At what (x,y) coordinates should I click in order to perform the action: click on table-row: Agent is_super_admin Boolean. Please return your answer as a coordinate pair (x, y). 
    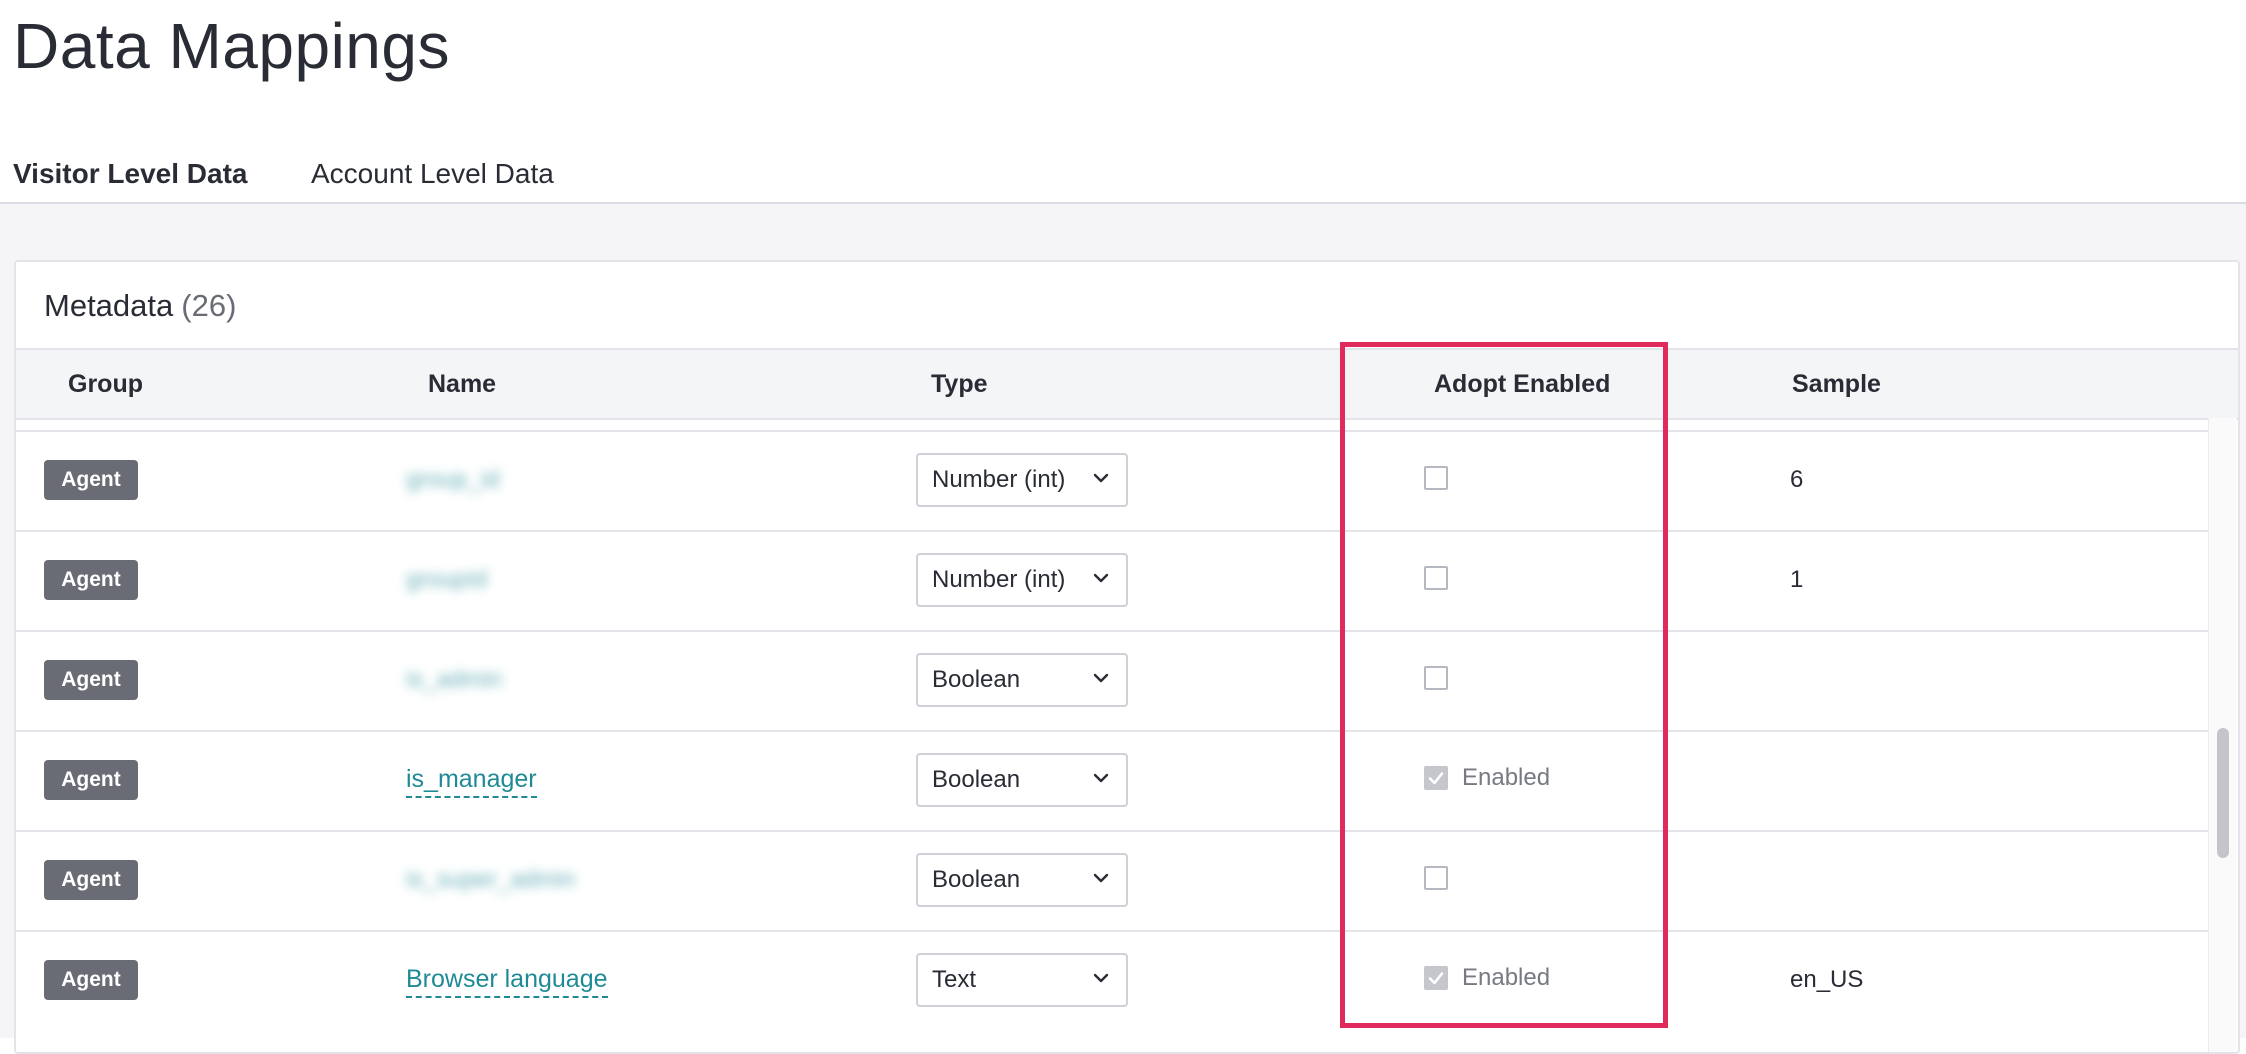
    Looking at the image, I should click on (1112, 880).